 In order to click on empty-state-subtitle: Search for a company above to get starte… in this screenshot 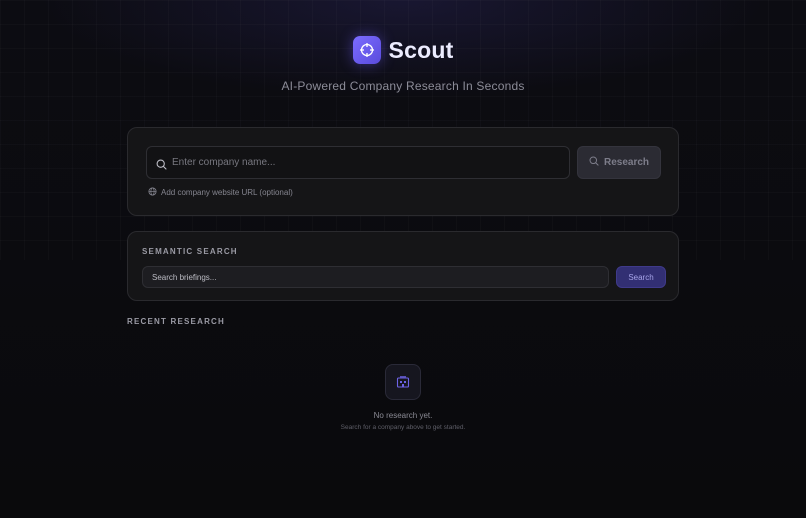, I will do `click(403, 427)`.